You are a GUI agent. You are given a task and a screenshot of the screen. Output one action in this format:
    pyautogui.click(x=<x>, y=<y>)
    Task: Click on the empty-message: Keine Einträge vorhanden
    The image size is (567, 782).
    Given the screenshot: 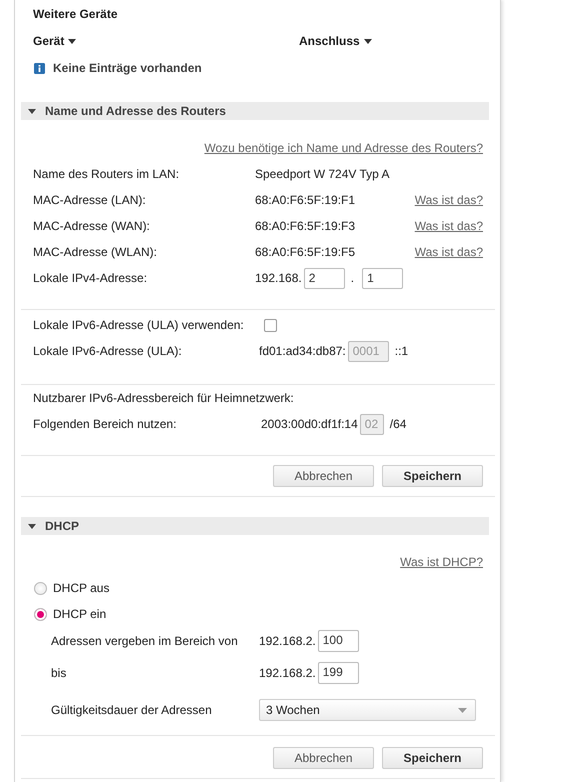 What is the action you would take?
    pyautogui.click(x=127, y=68)
    